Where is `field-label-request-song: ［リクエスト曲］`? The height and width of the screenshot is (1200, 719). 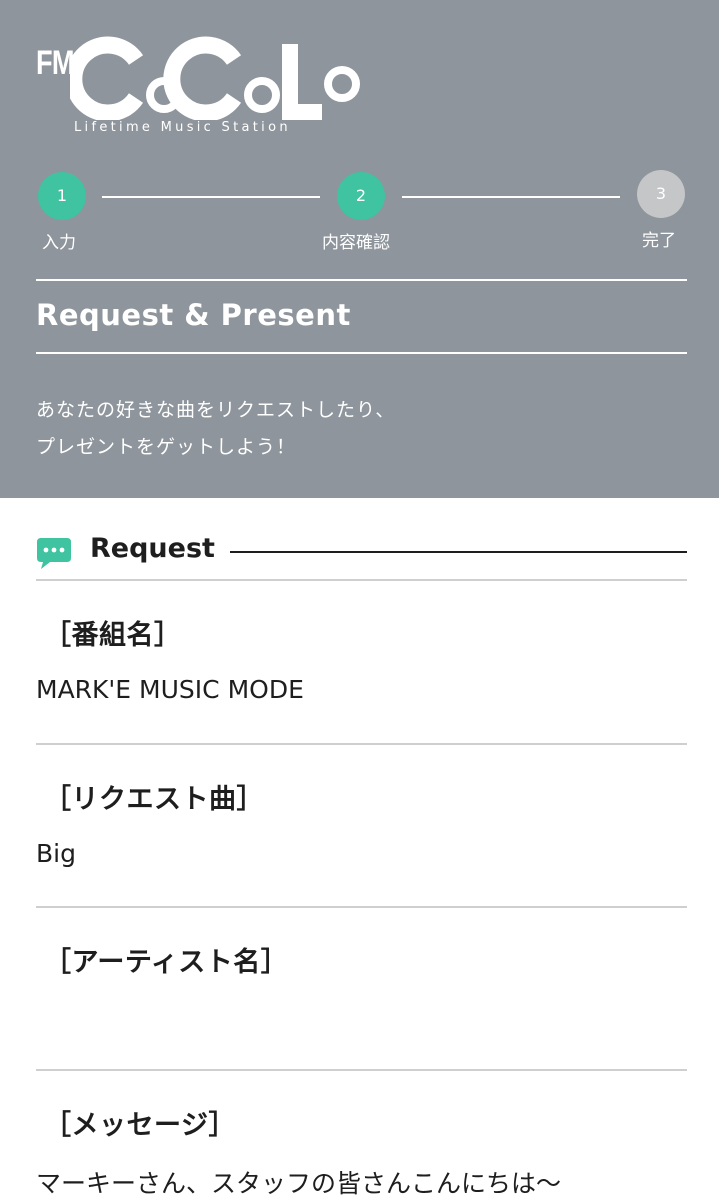
field-label-request-song: ［リクエスト曲］ is located at coordinates (154, 799).